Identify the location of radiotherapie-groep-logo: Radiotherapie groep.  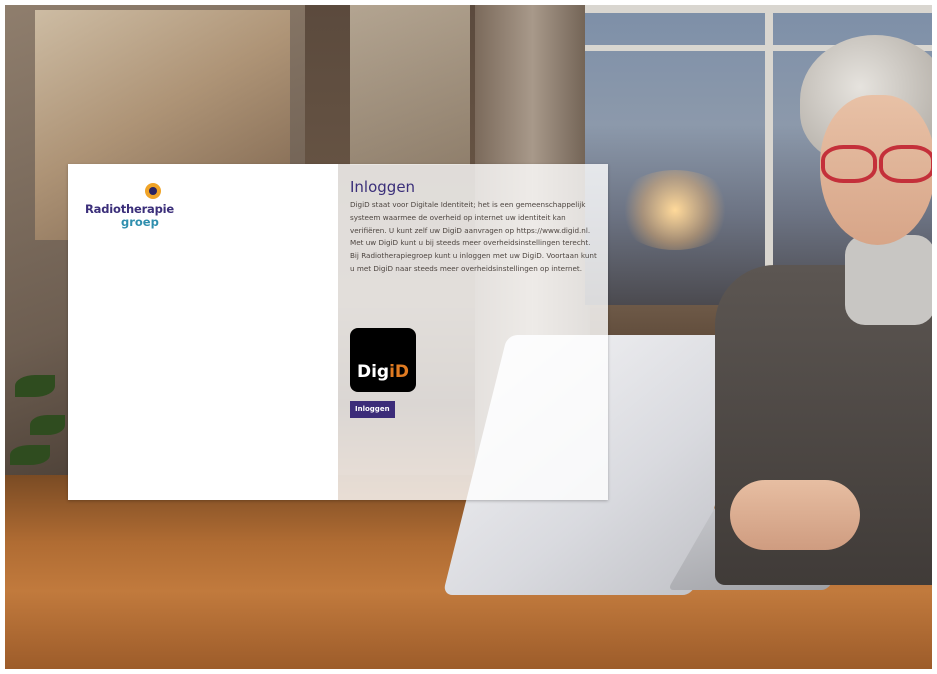
(135, 206).